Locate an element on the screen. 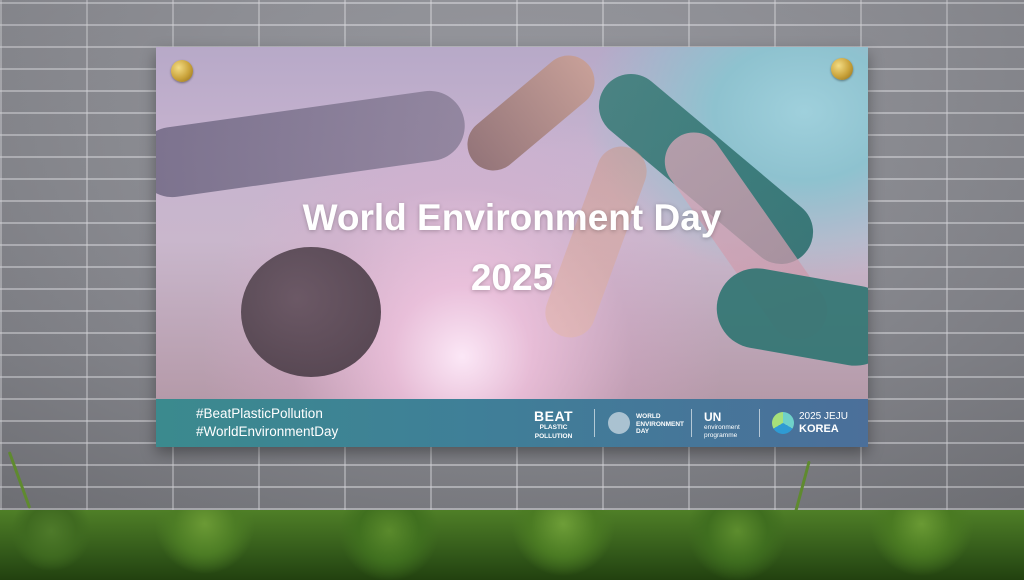 The width and height of the screenshot is (1024, 580). beat-plastic-pollution-logo: BEAT PLASTIC POLLUTION is located at coordinates (554, 424).